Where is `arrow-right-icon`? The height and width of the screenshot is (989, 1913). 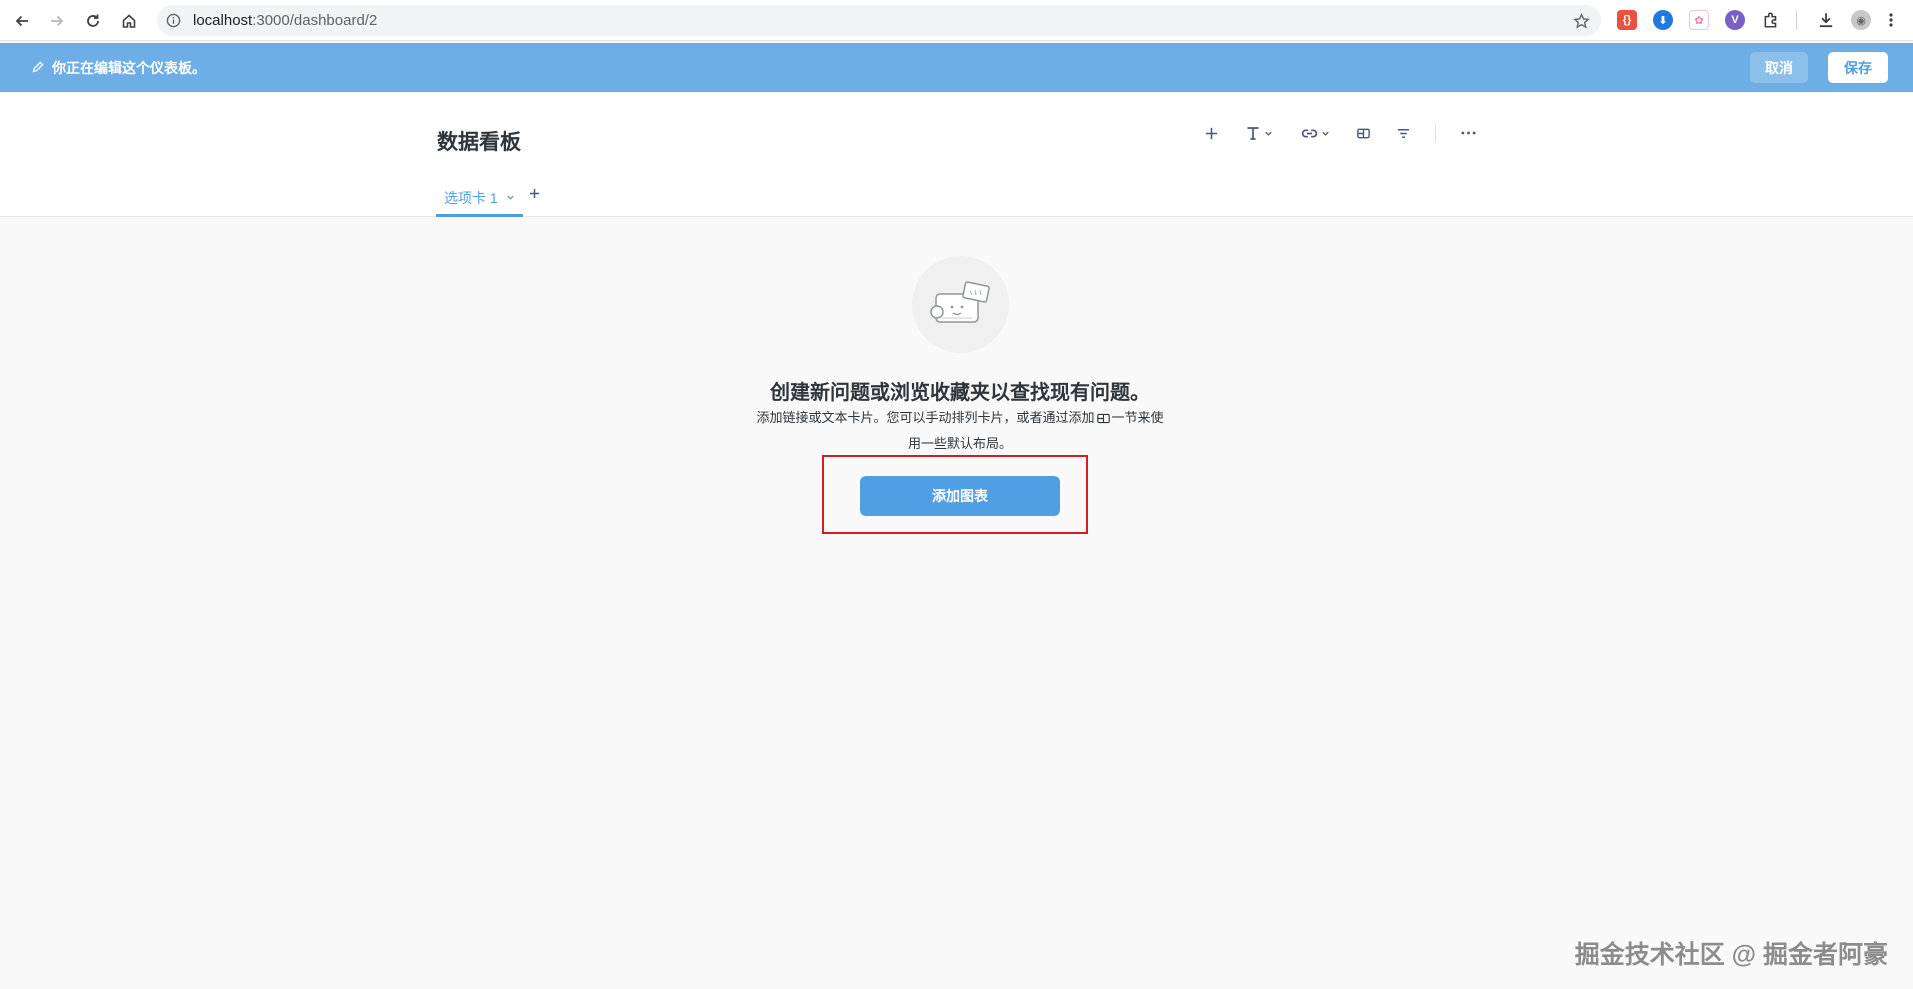 arrow-right-icon is located at coordinates (57, 21).